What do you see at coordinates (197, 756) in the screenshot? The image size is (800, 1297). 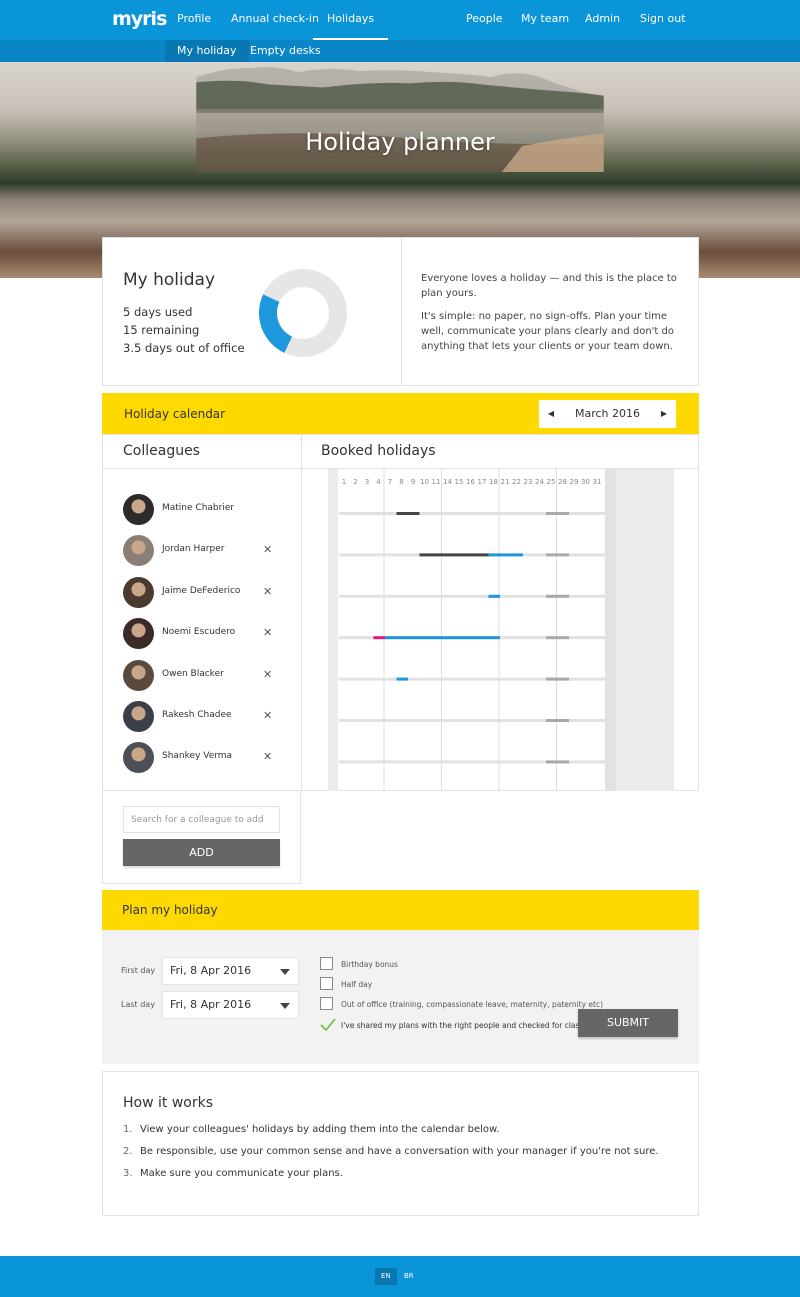 I see `colleague-name: Shankey Verma` at bounding box center [197, 756].